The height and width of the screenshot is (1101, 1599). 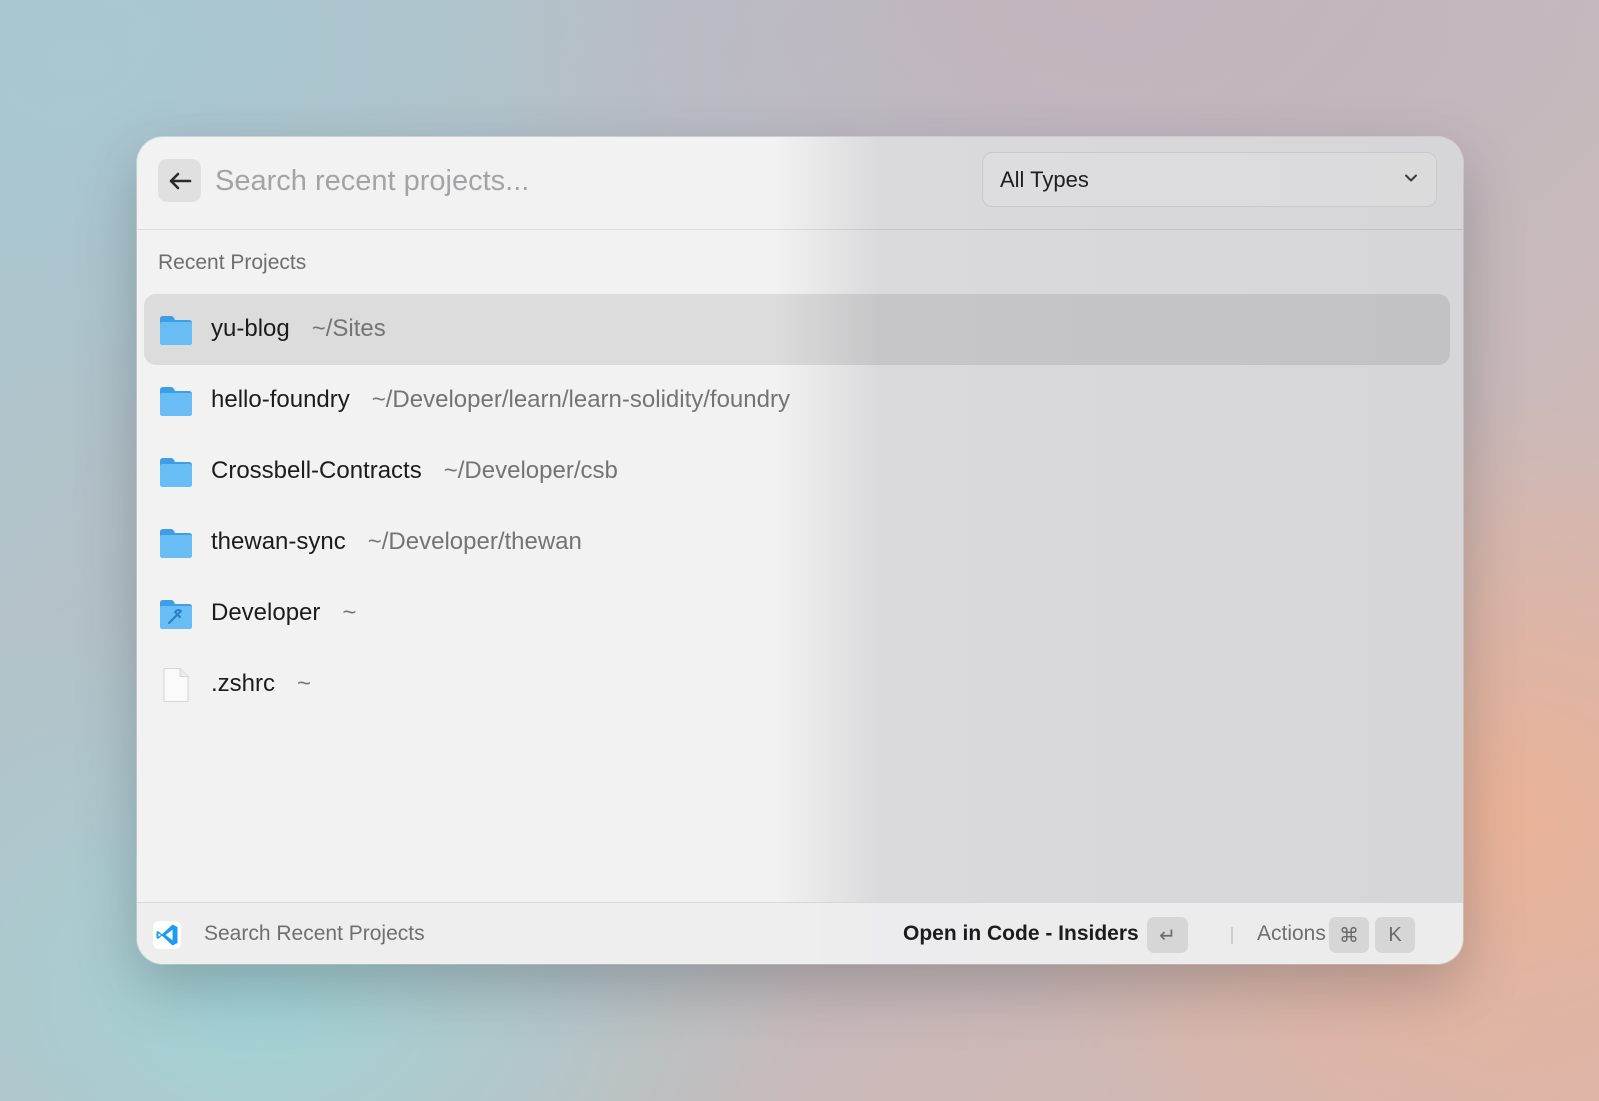 What do you see at coordinates (474, 541) in the screenshot?
I see `project-path: ~/Developer/thewan` at bounding box center [474, 541].